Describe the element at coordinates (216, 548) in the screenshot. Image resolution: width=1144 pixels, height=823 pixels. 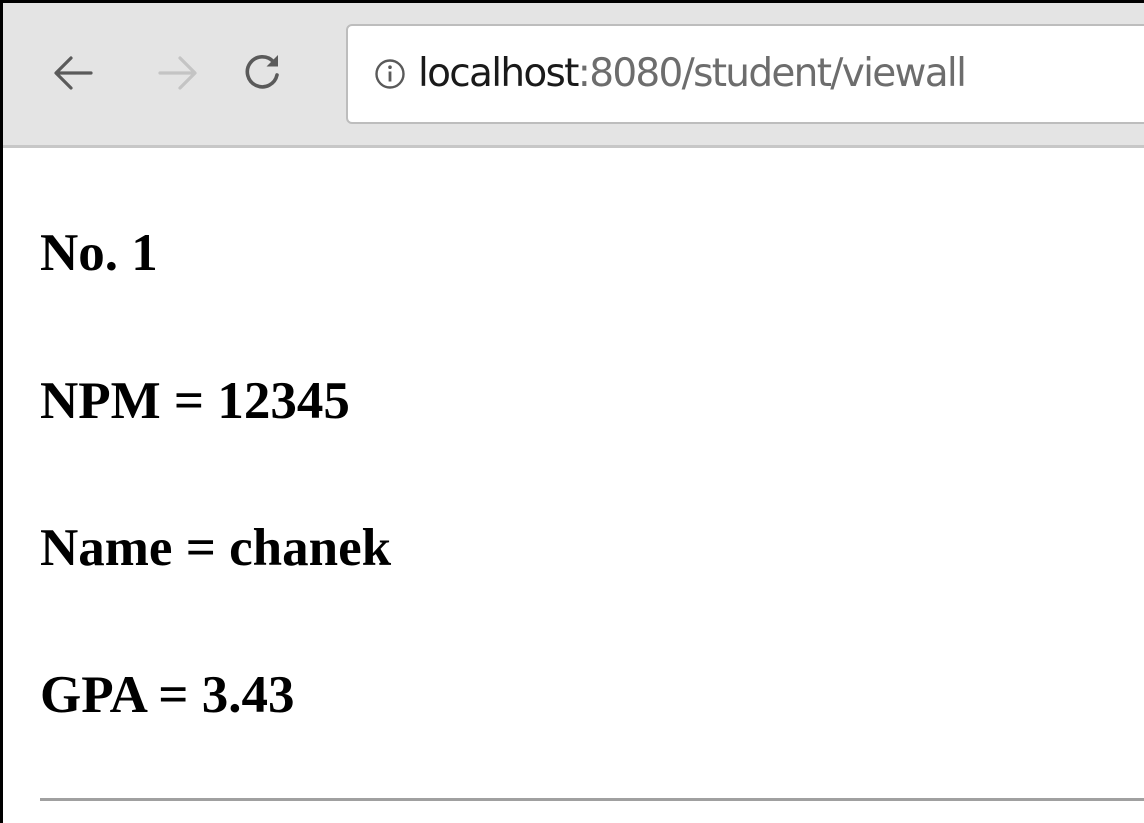
I see `student-name: Name = chanek` at that location.